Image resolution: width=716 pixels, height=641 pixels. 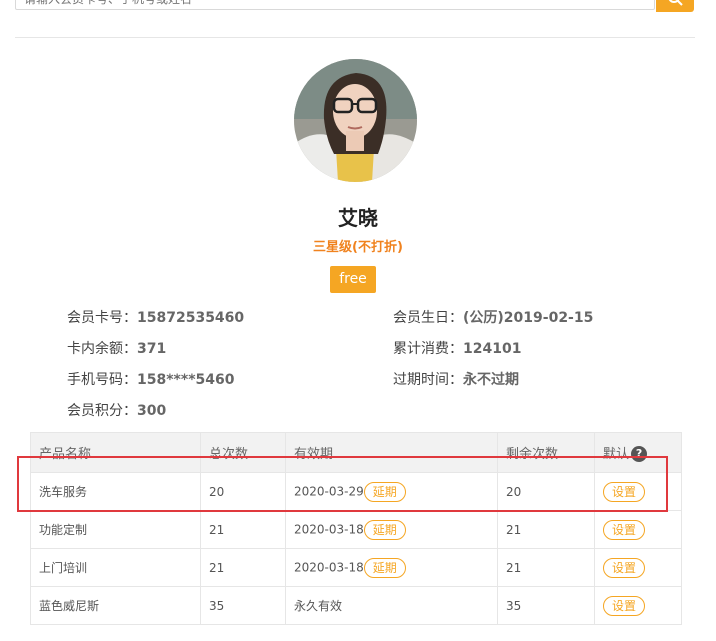 I want to click on table-row: 蓝色威尼斯 35 永久有效 35 设置, so click(x=356, y=605).